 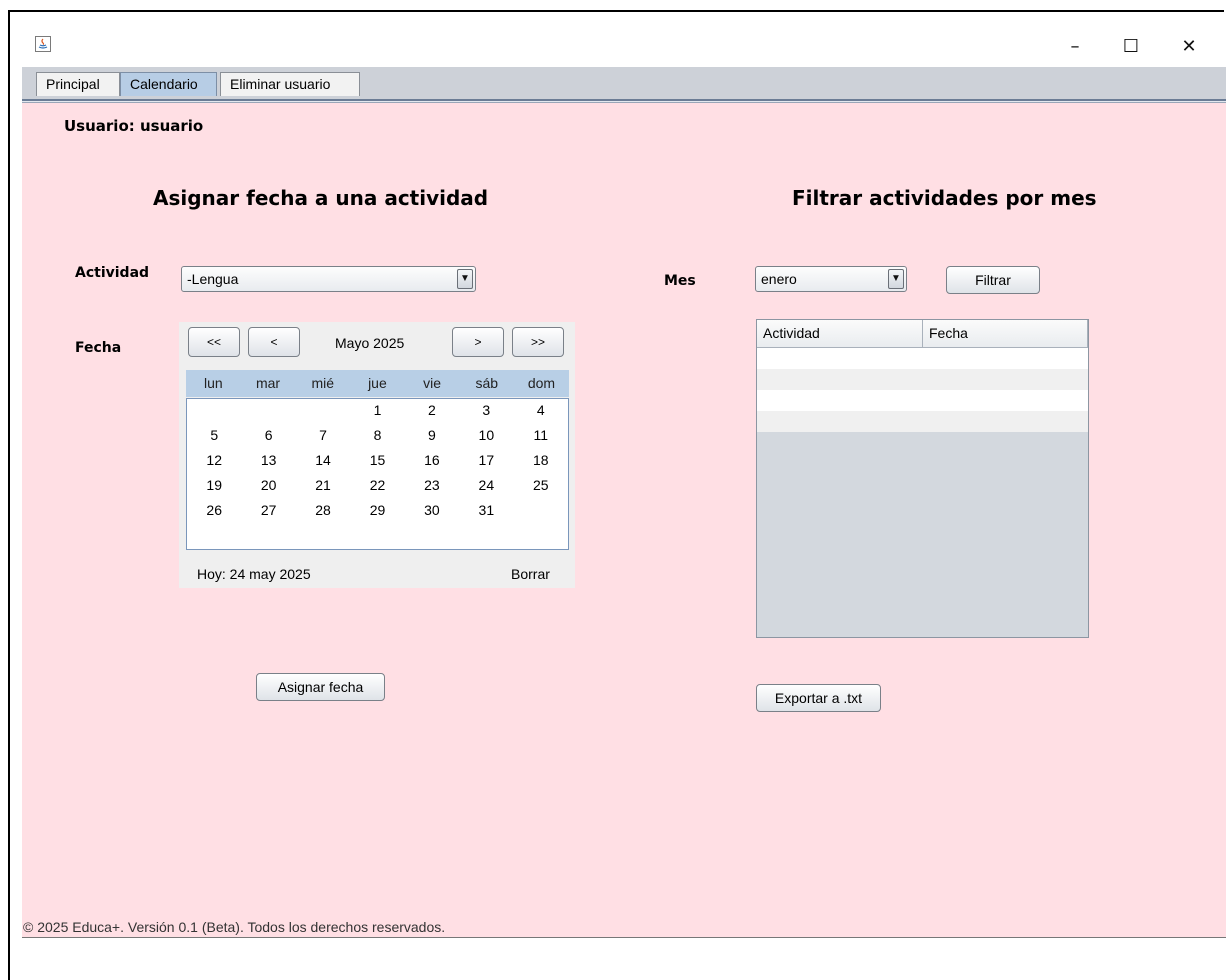 What do you see at coordinates (78, 84) in the screenshot?
I see `tab-principal: Principal` at bounding box center [78, 84].